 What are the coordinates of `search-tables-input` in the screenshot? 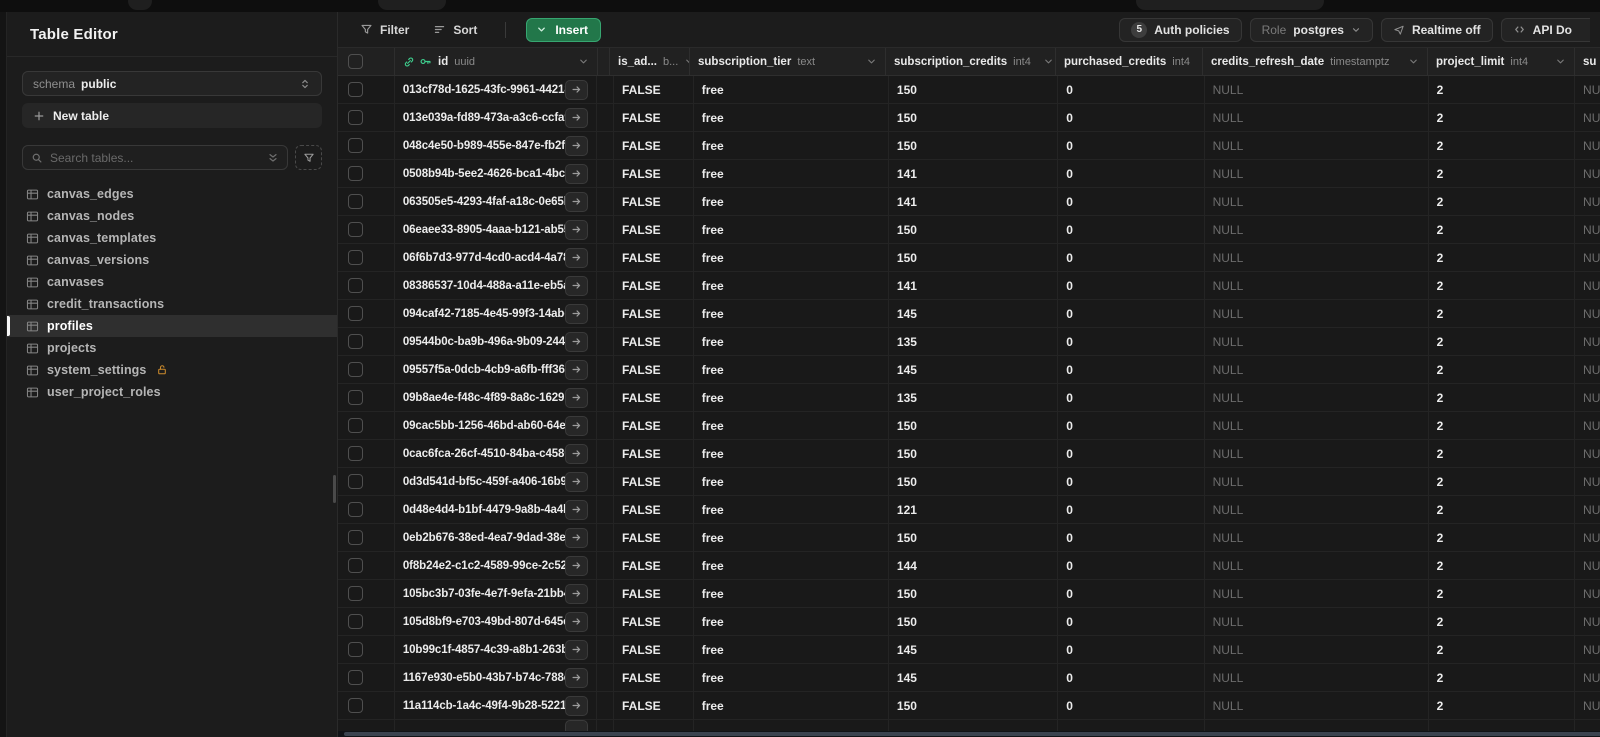 It's located at (155, 157).